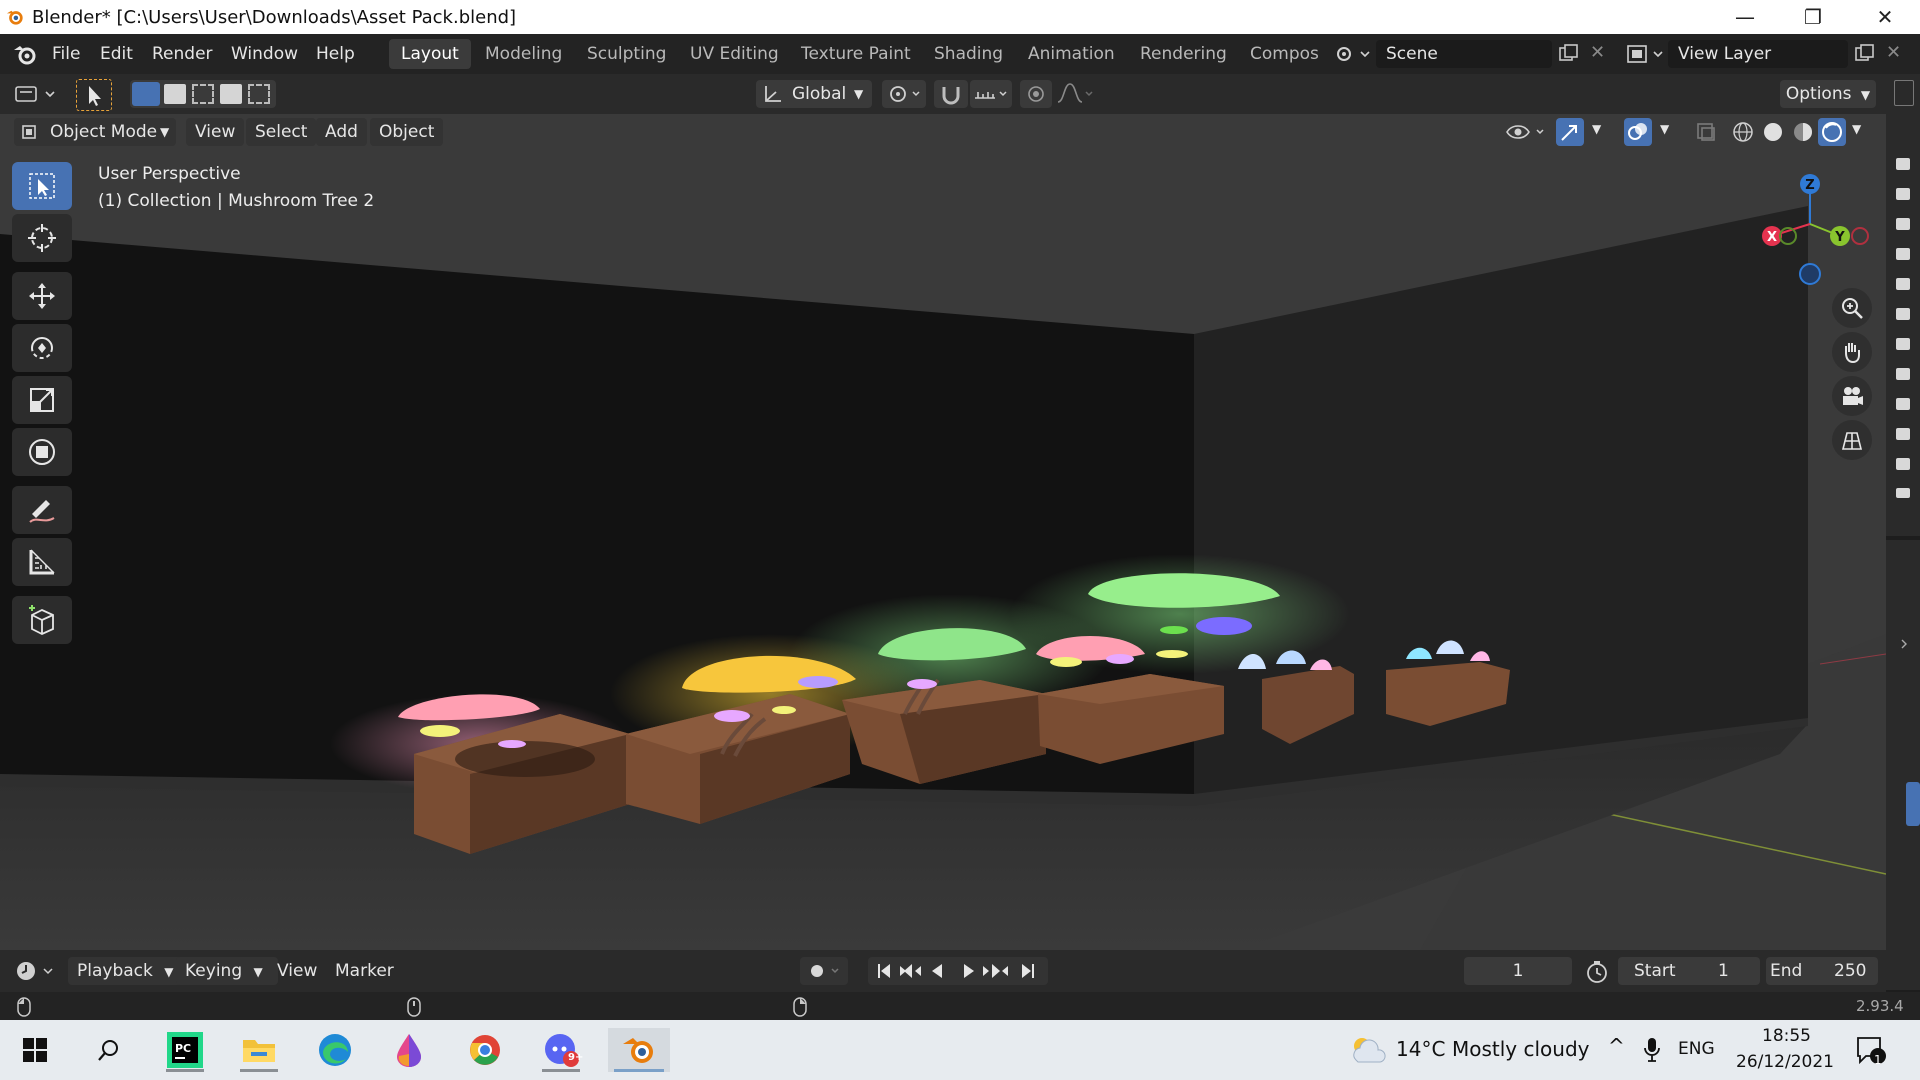 This screenshot has height=1080, width=1920. Describe the element at coordinates (1706, 132) in the screenshot. I see `xray-toggle-icon` at that location.